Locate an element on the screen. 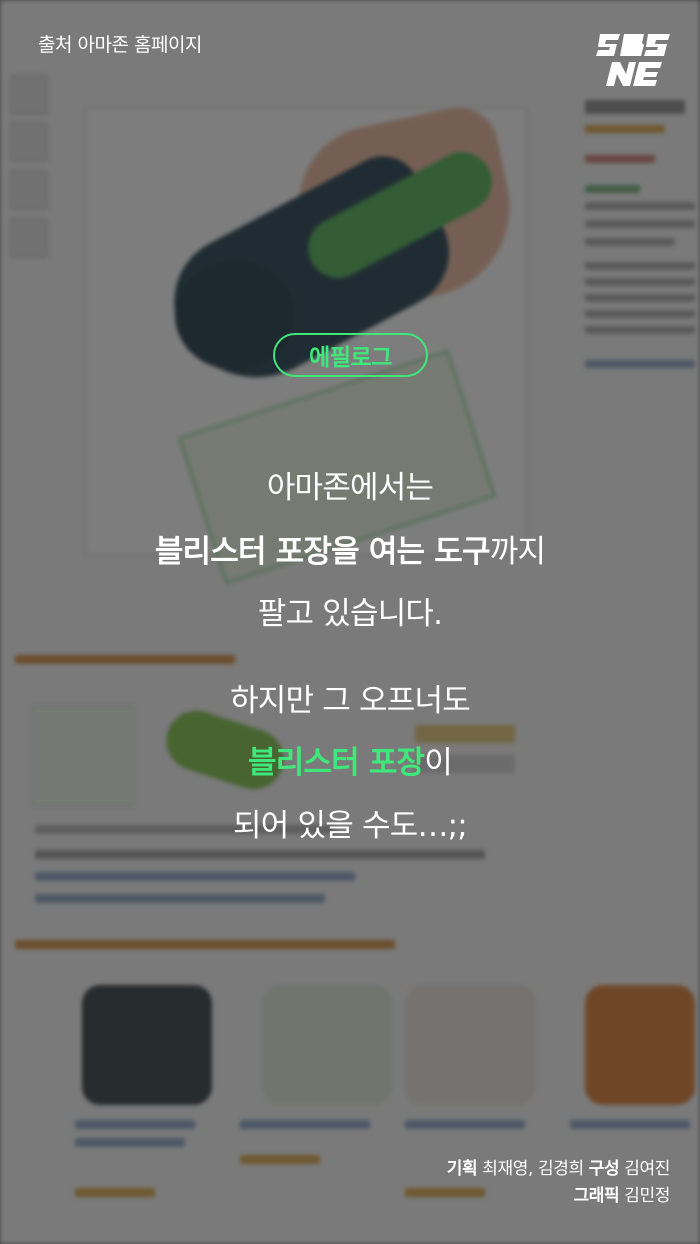 The height and width of the screenshot is (1244, 700). credits-line-1: 기획 최재영, 김경희 구성 김여진 is located at coordinates (558, 1169).